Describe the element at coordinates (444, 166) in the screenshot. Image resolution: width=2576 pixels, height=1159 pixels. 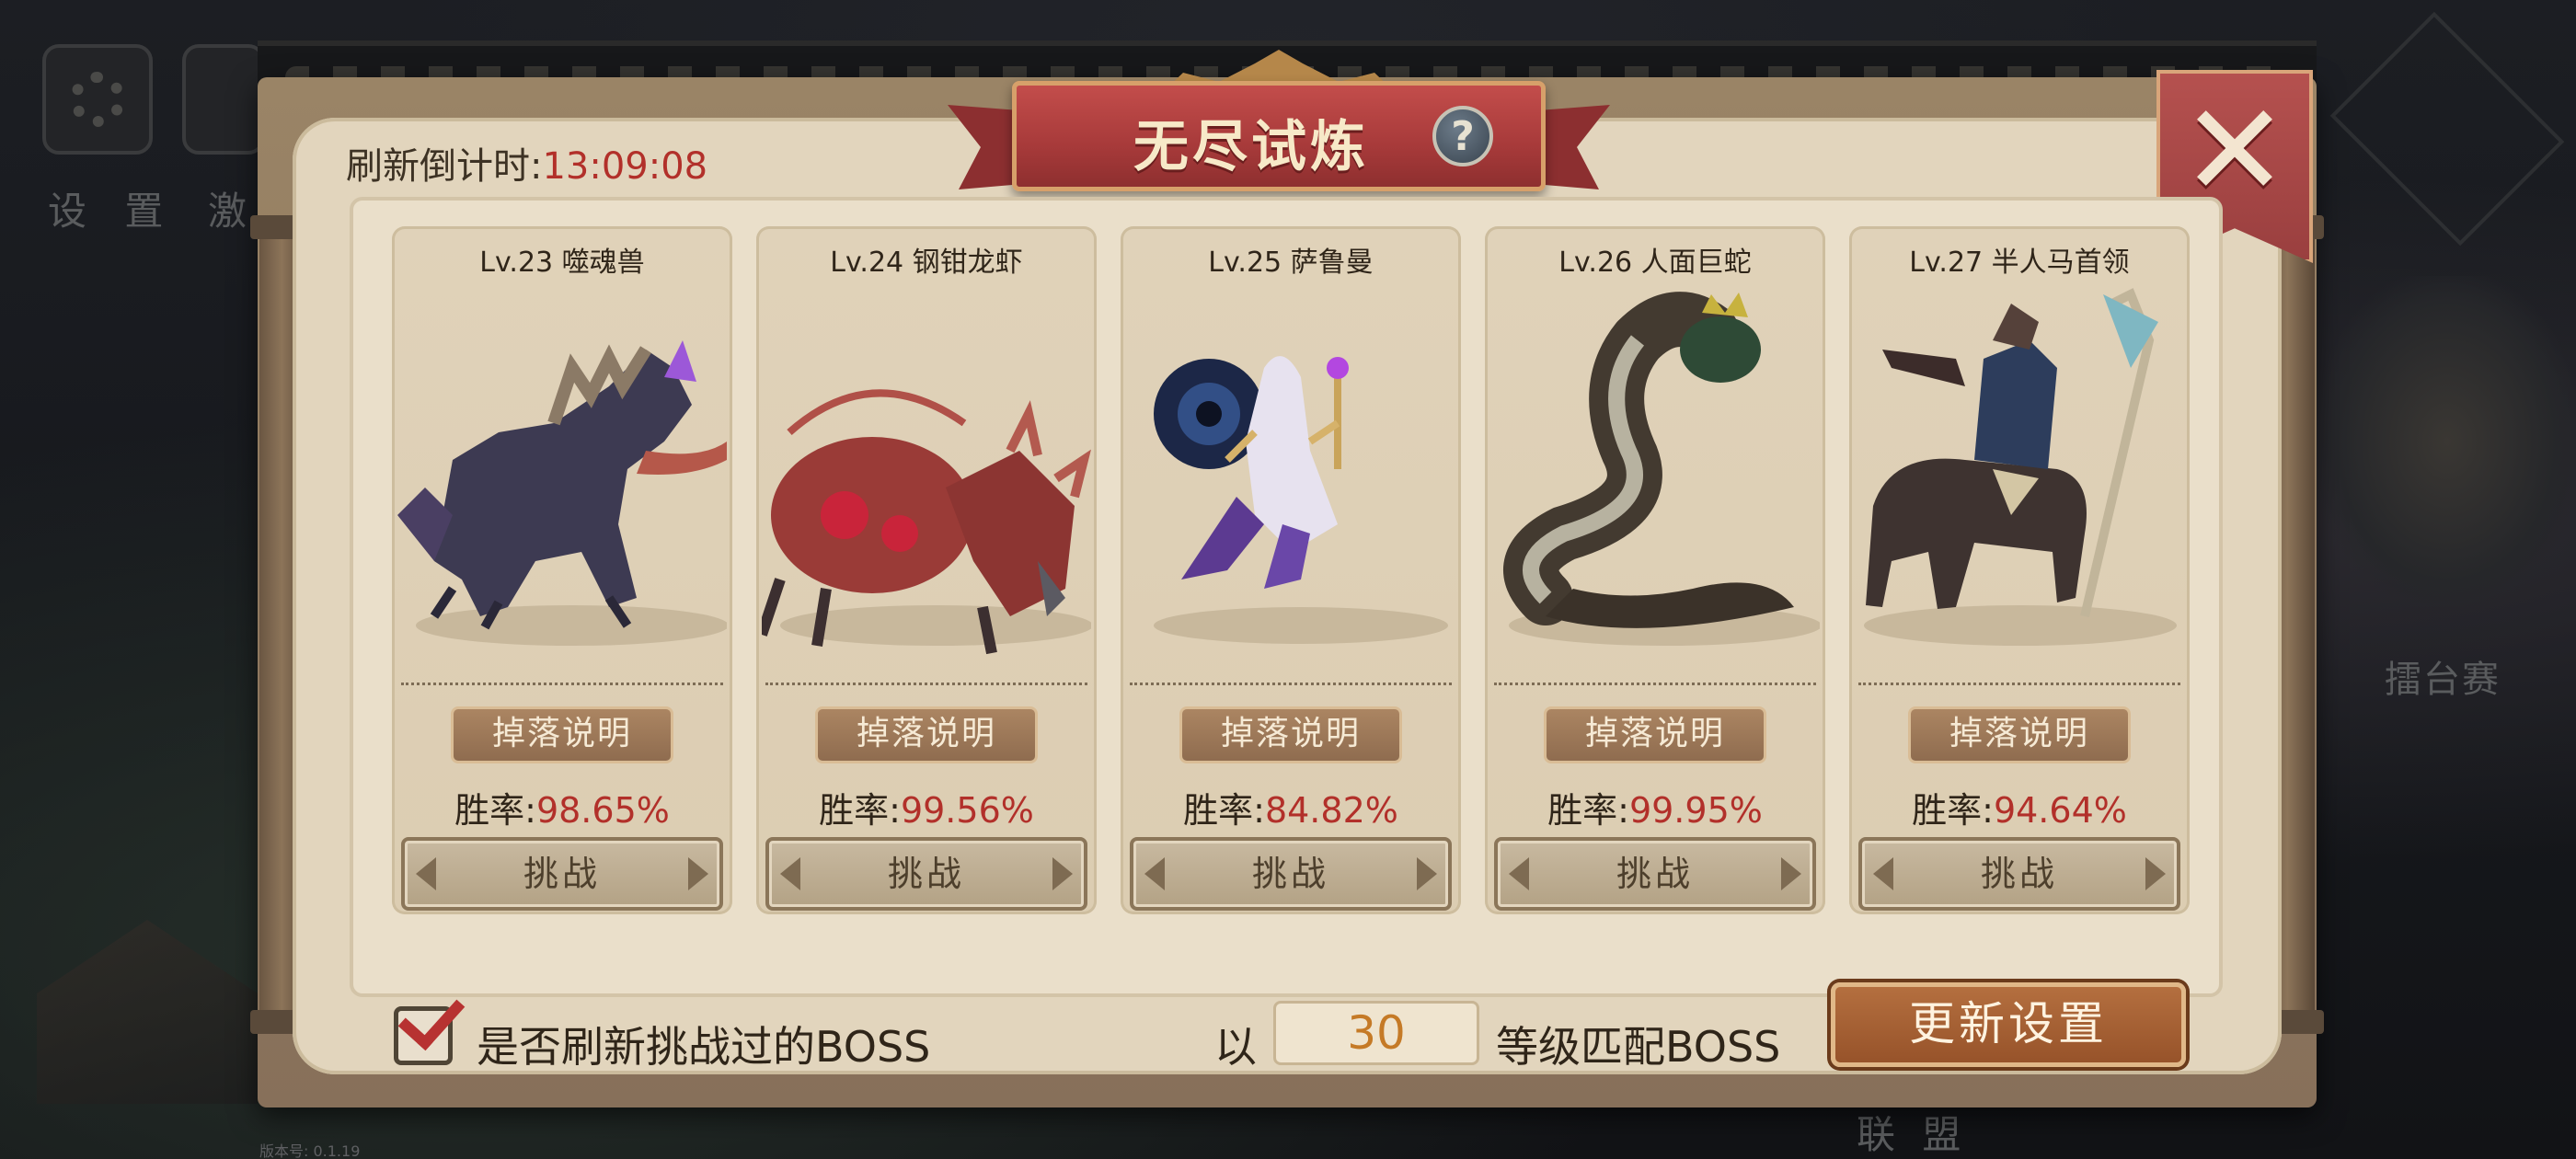
I see `countdown-label: 刷新倒计时:` at that location.